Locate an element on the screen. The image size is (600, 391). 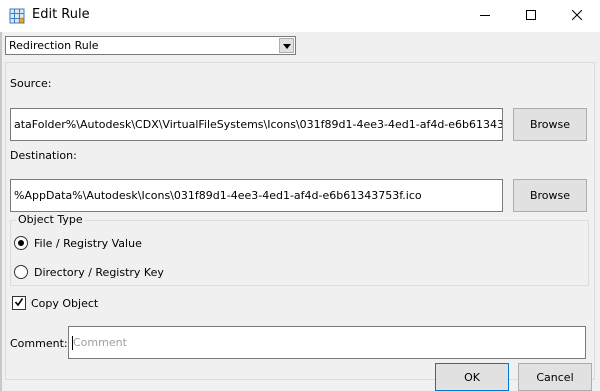
dropdown-button is located at coordinates (286, 45).